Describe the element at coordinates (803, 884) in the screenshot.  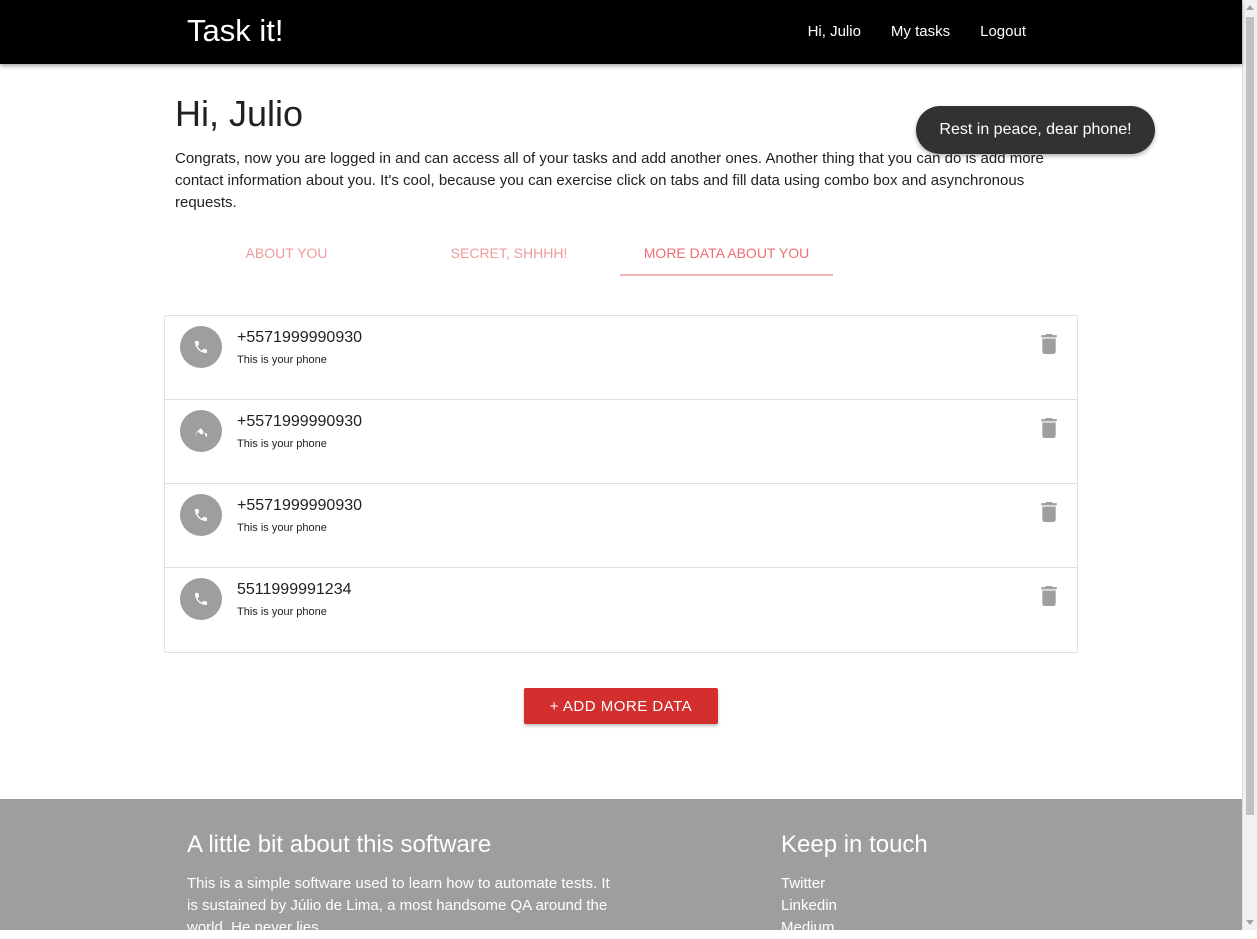
I see `footer-link-twitter: Twitter` at that location.